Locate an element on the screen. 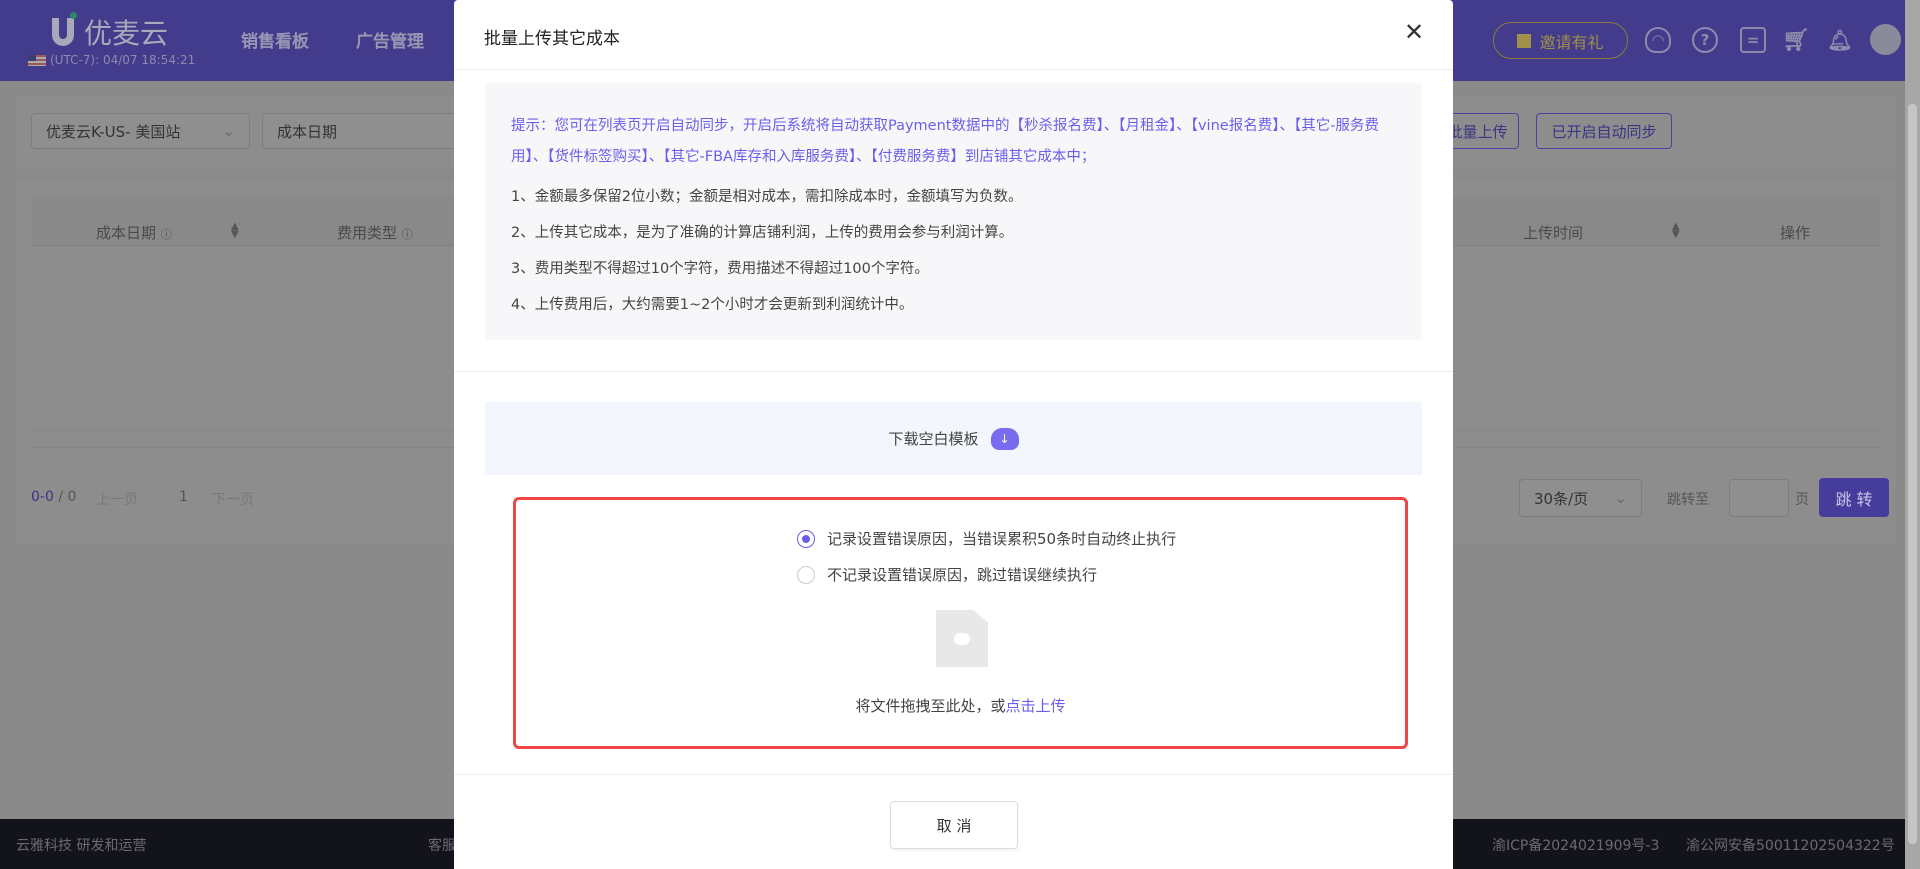 This screenshot has width=1920, height=869. next-page-button: 下一页 is located at coordinates (233, 499).